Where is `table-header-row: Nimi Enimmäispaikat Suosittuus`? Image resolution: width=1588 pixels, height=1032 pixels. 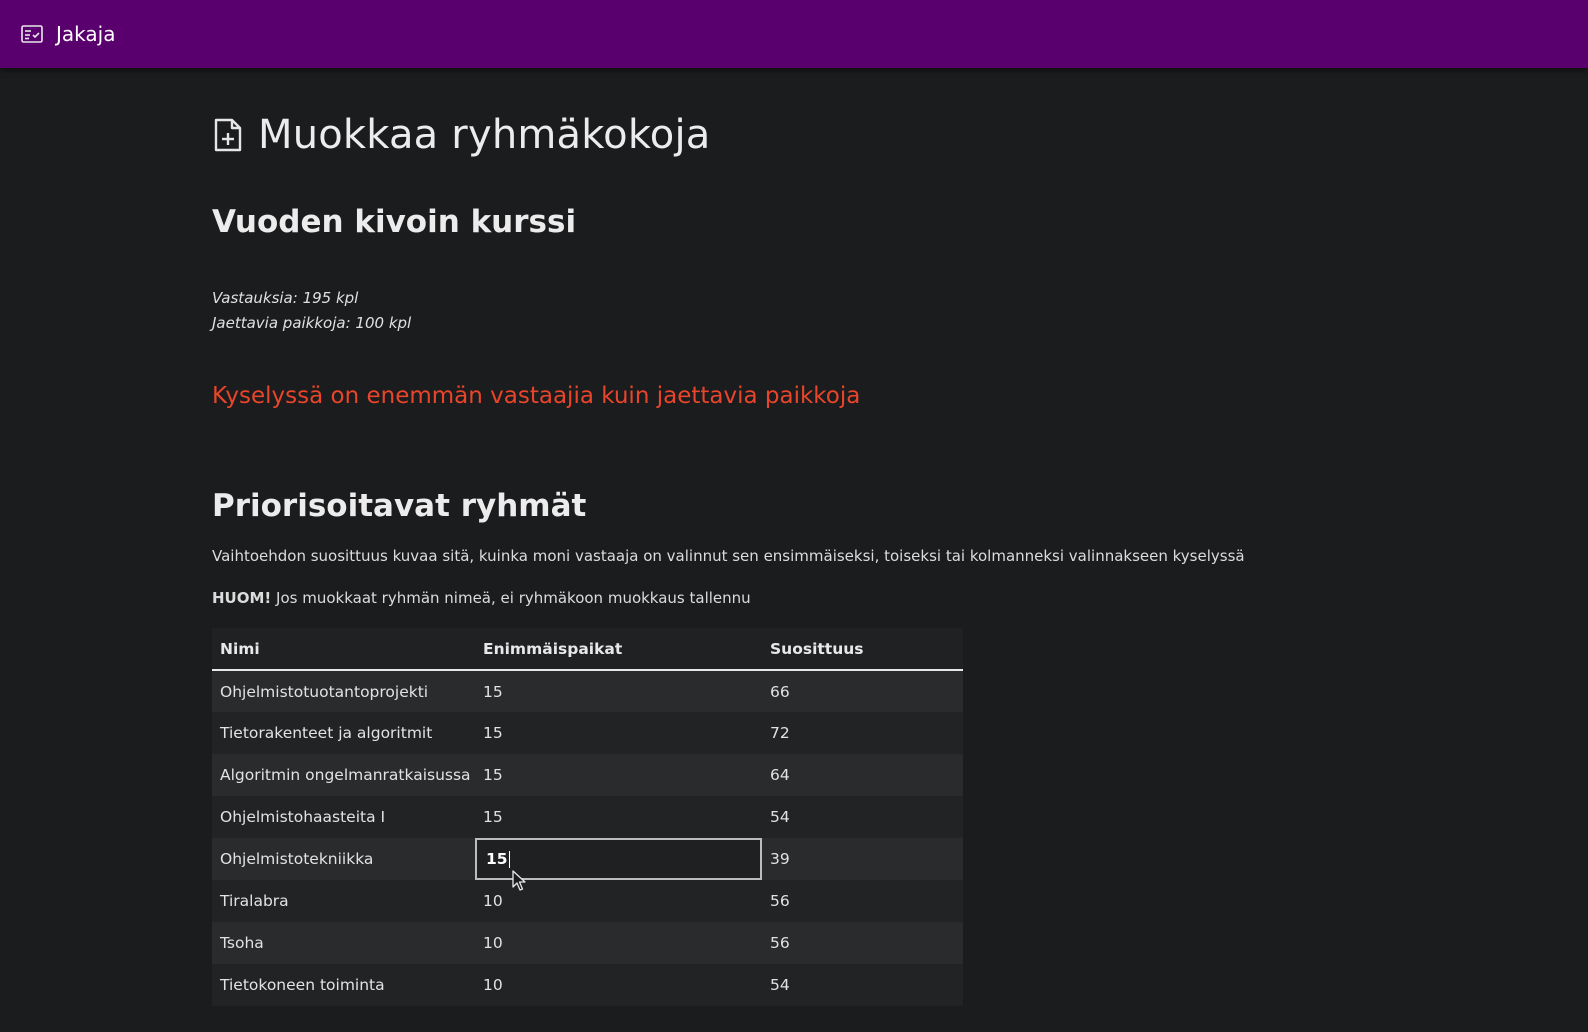 table-header-row: Nimi Enimmäispaikat Suosittuus is located at coordinates (587, 649).